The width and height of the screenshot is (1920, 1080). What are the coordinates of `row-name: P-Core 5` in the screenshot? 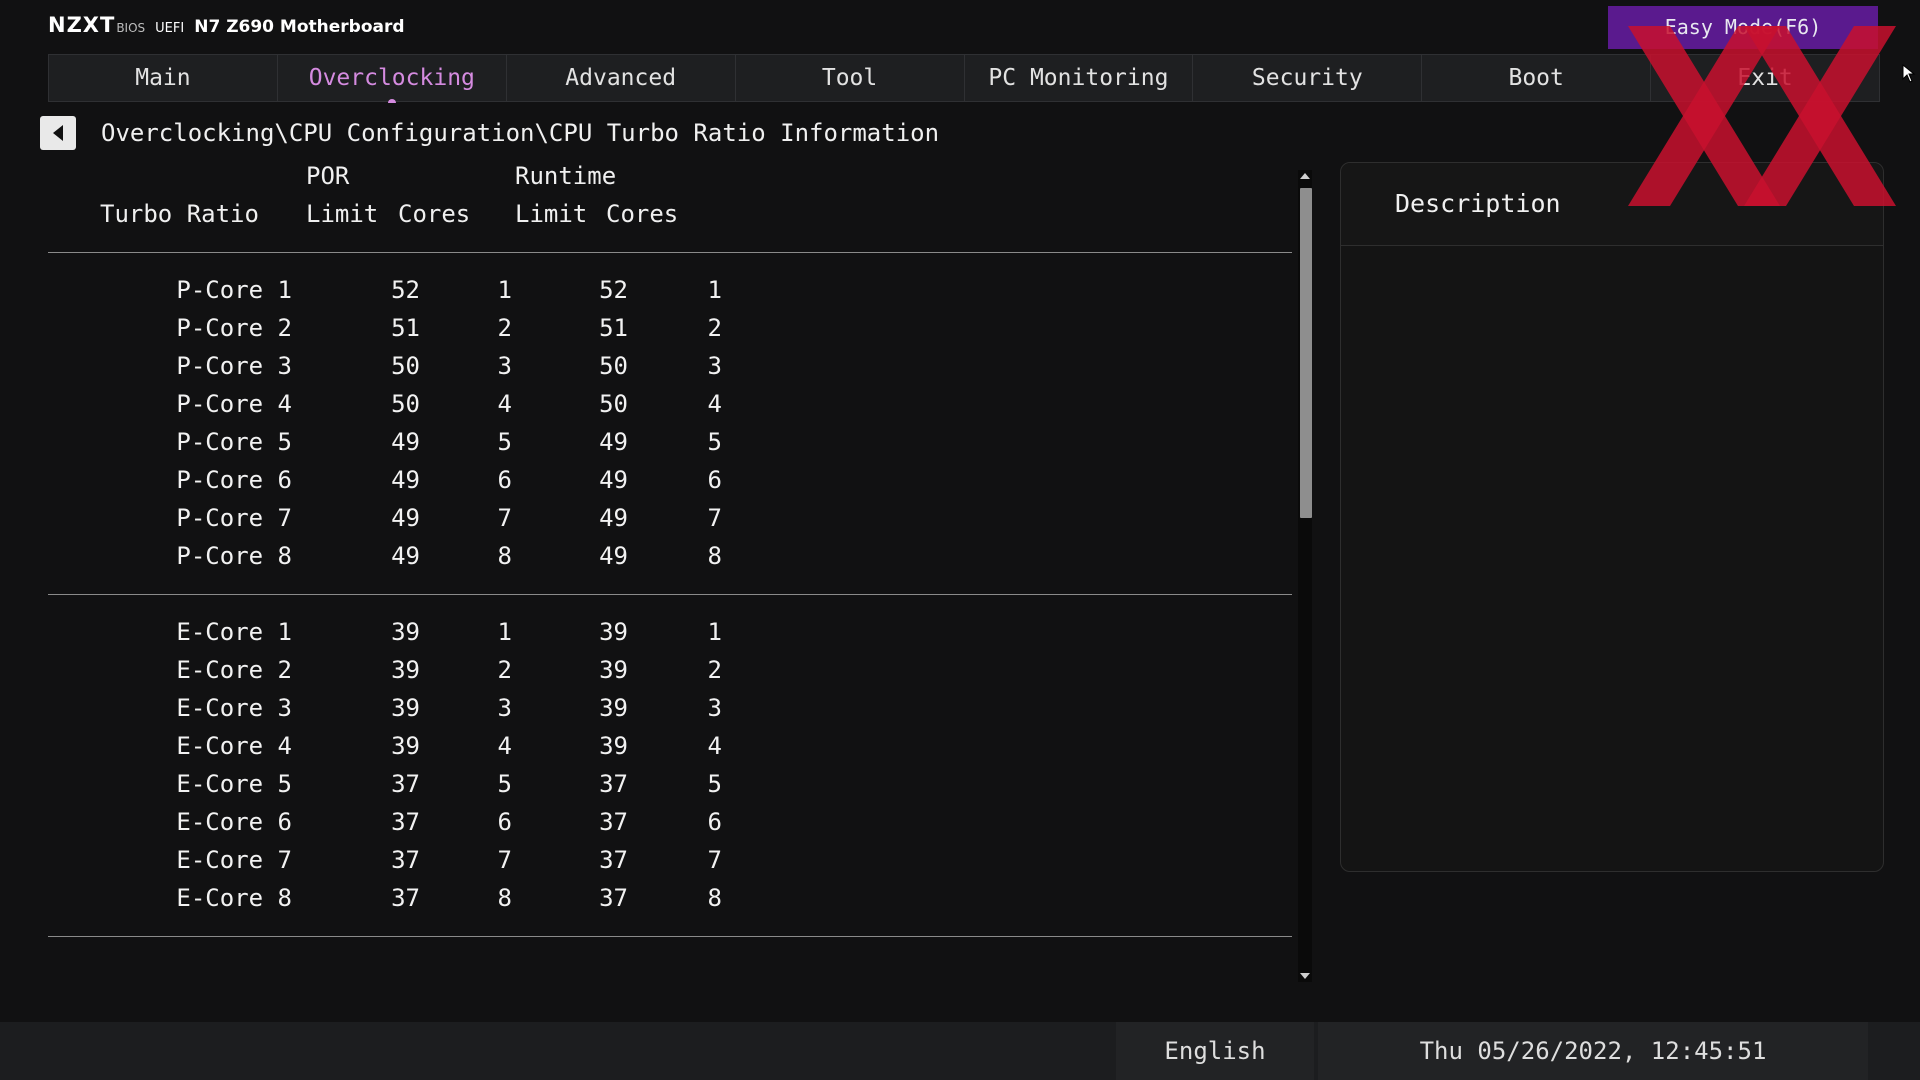 It's located at (234, 442).